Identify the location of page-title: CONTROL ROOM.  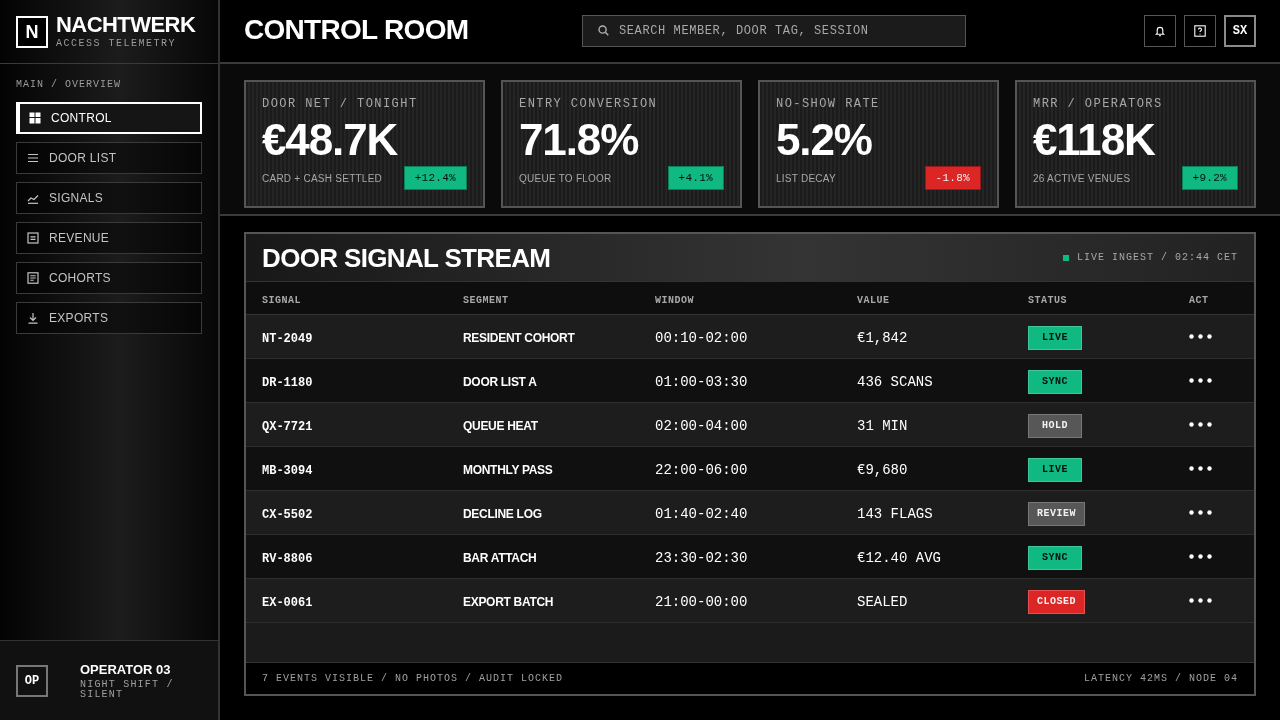
(356, 30).